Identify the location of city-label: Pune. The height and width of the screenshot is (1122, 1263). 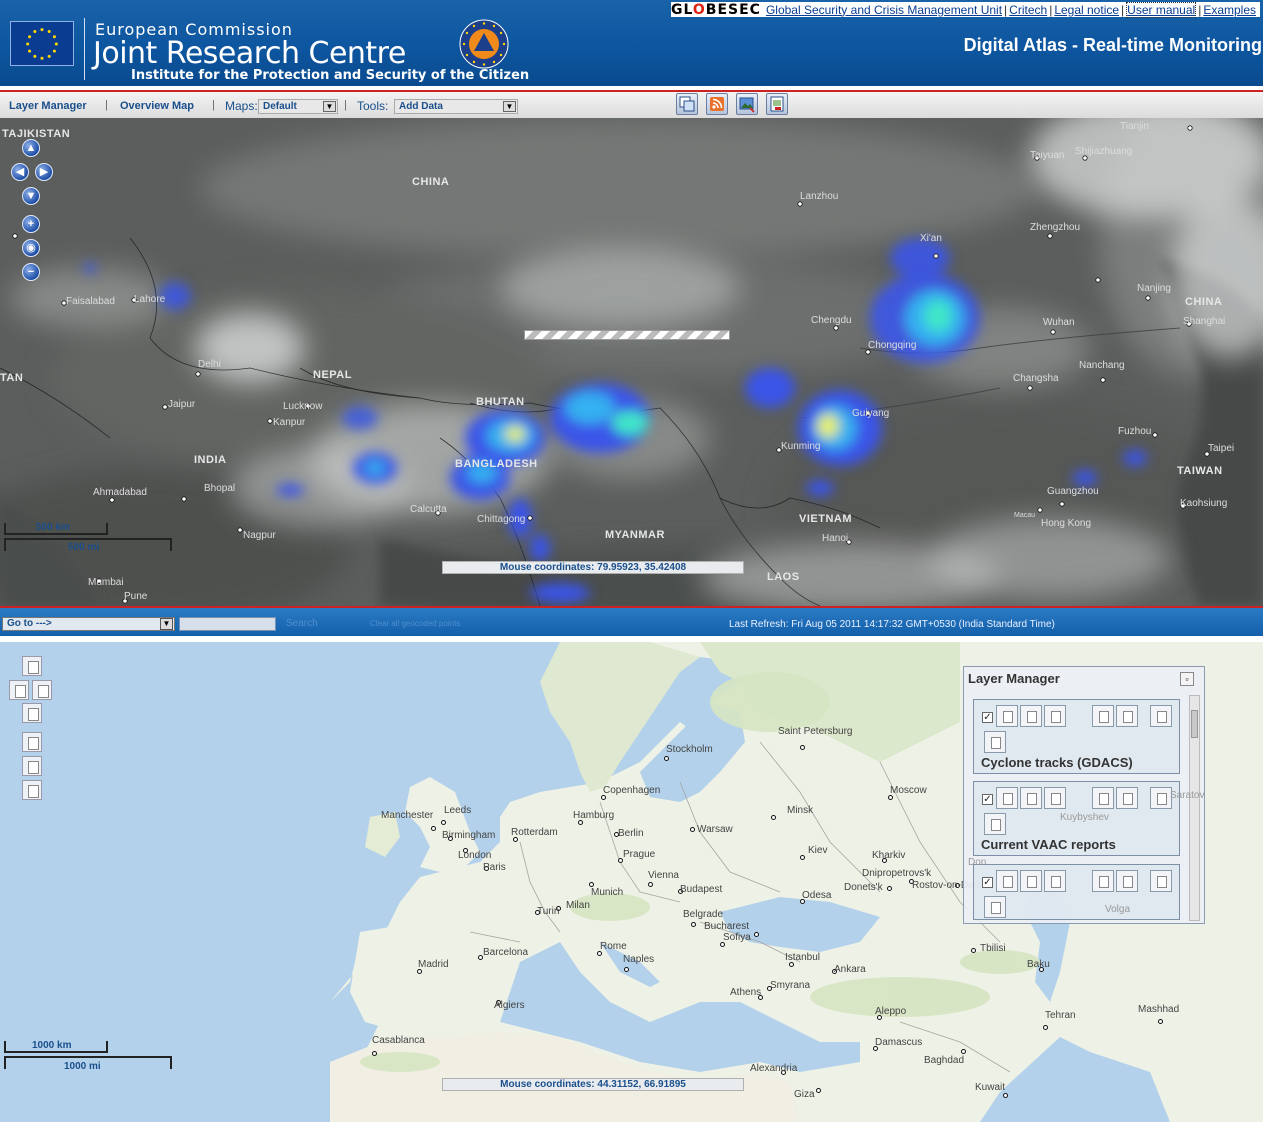
(136, 596).